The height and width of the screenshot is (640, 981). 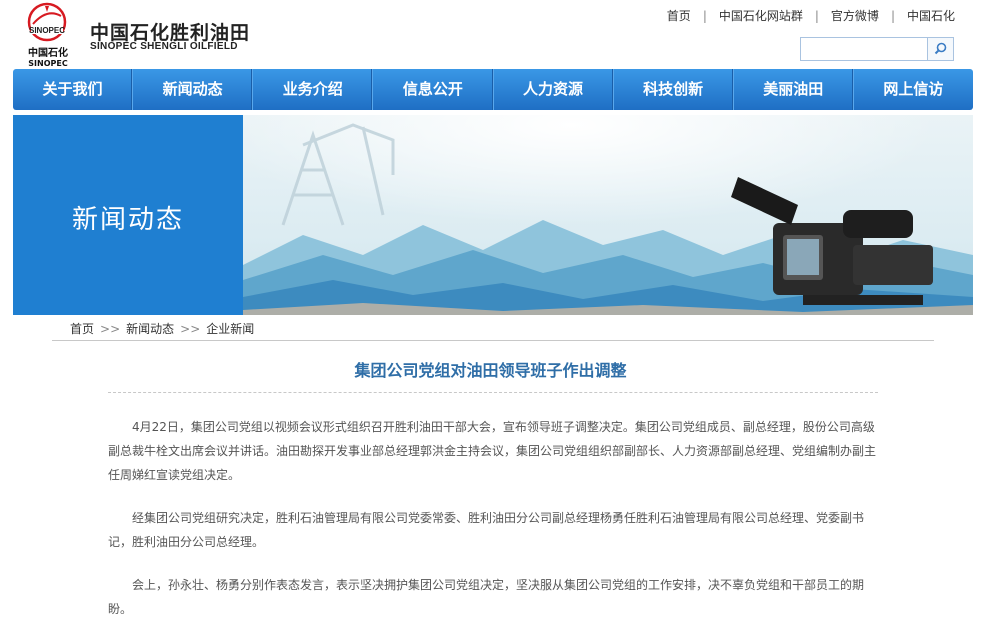 What do you see at coordinates (913, 89) in the screenshot?
I see `nav-item-petition: 网上信访` at bounding box center [913, 89].